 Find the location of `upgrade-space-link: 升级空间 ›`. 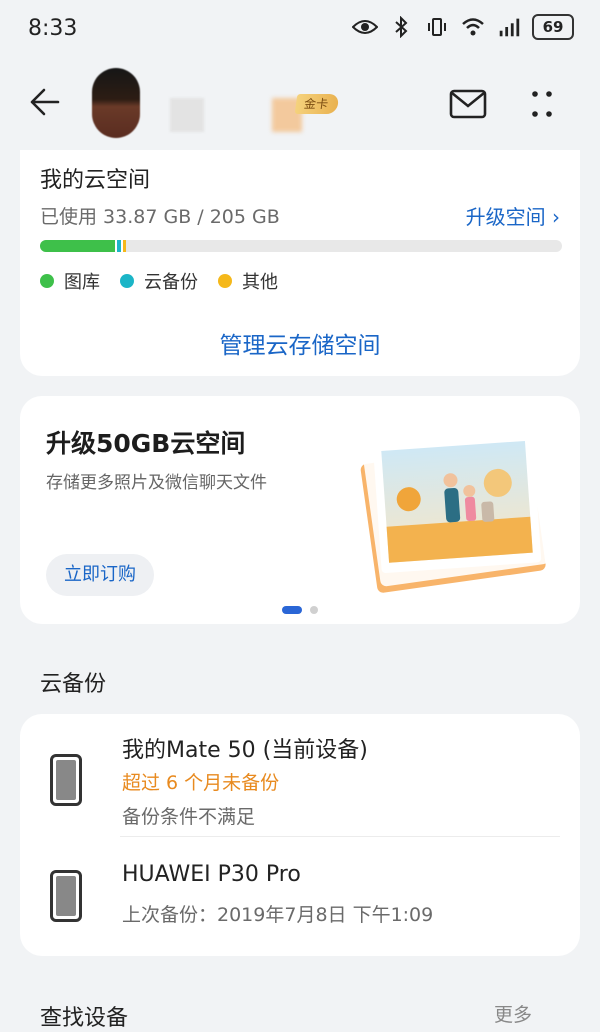

upgrade-space-link: 升级空间 › is located at coordinates (513, 215).